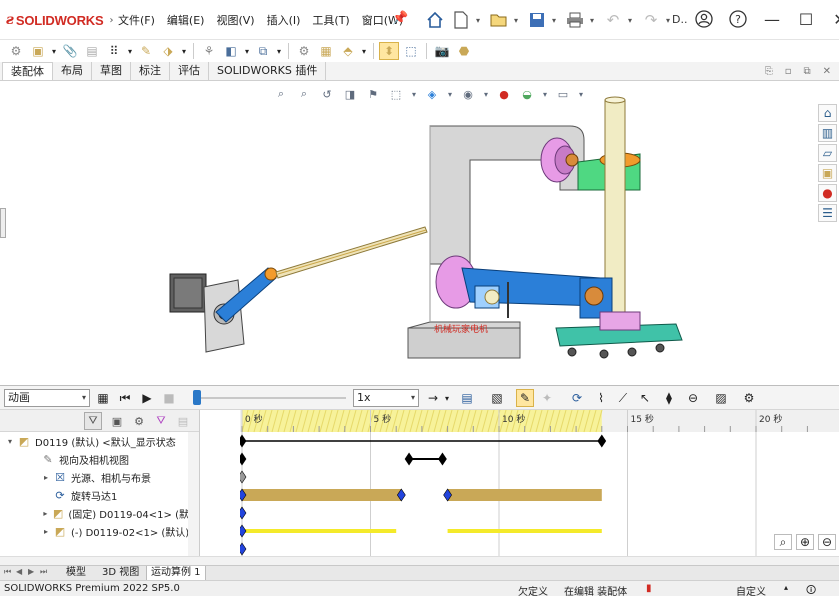  I want to click on open-folder-icon, so click(499, 20).